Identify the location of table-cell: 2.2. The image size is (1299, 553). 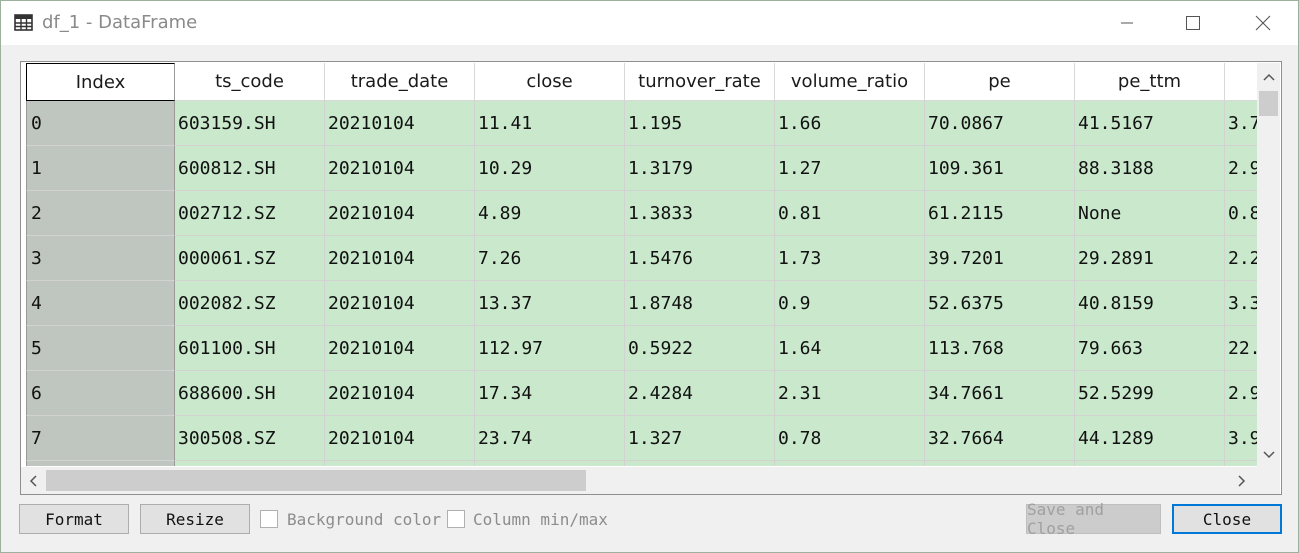
(1241, 258).